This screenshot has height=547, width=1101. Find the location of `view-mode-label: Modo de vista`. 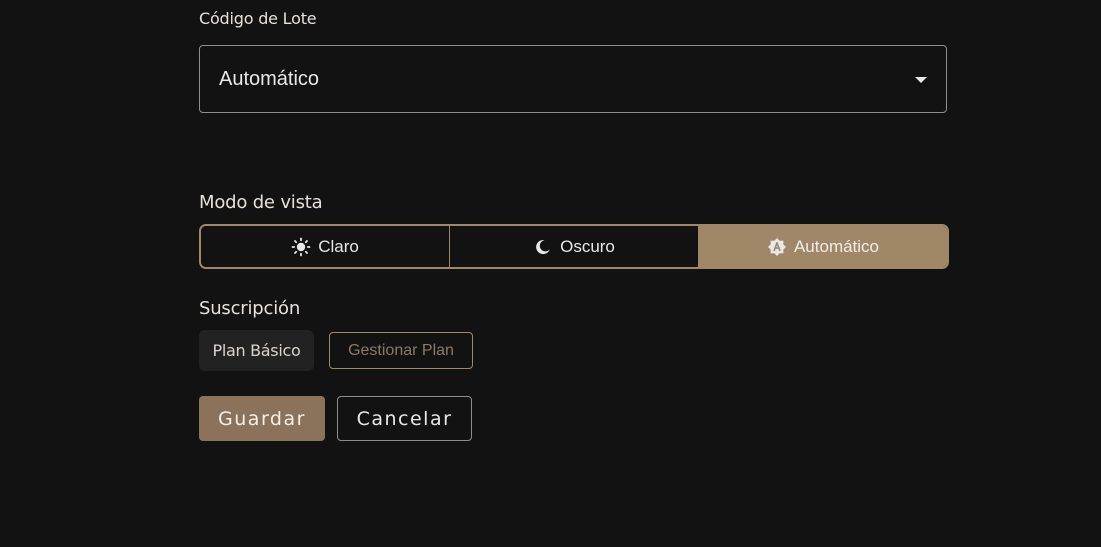

view-mode-label: Modo de vista is located at coordinates (261, 202).